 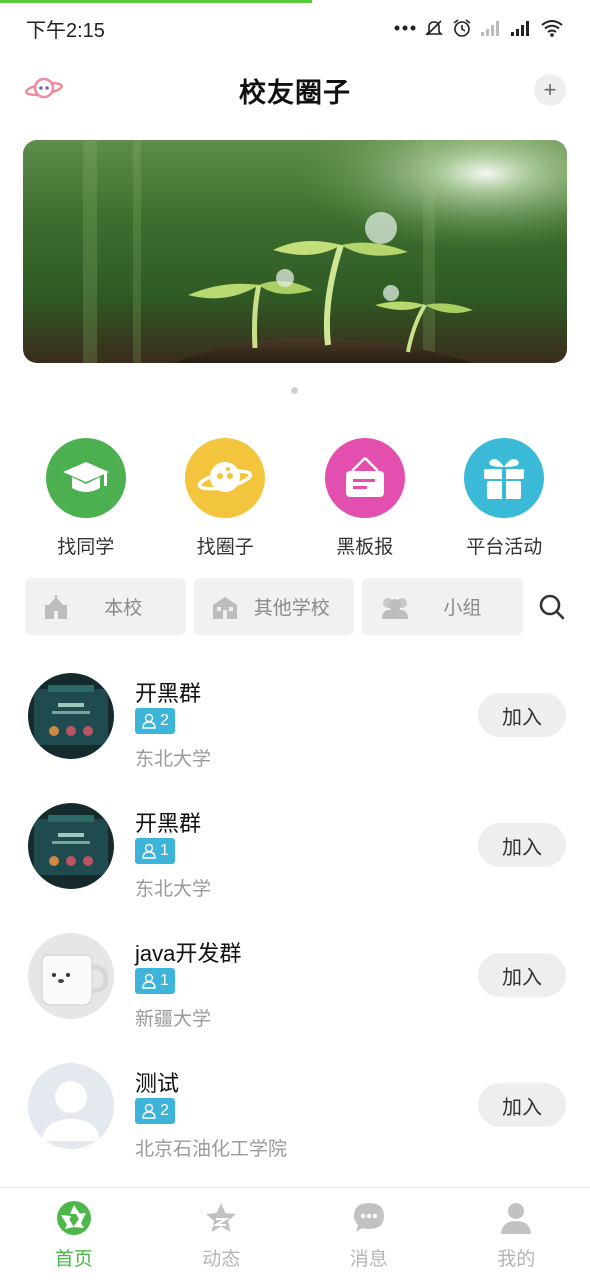 I want to click on quick-entry-label: 找同学, so click(x=86, y=547).